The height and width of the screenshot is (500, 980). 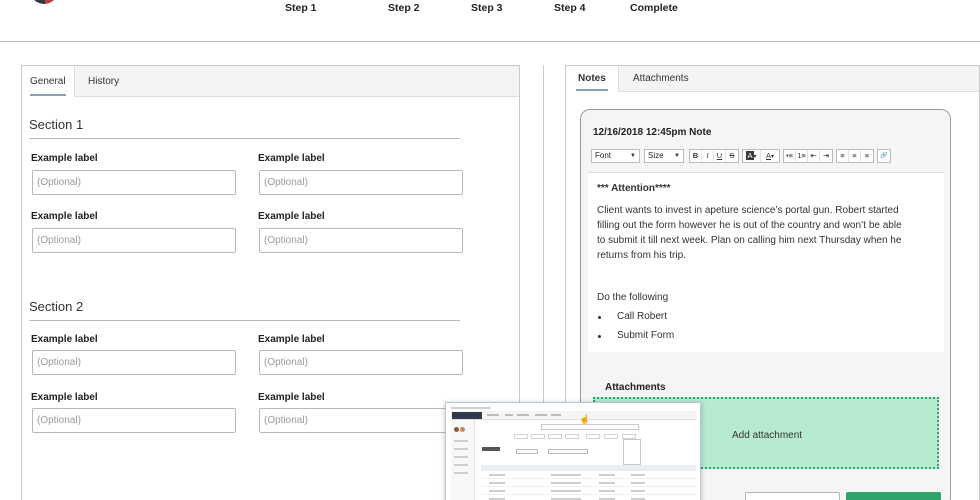 What do you see at coordinates (588, 468) in the screenshot?
I see `thumbnail-table-header` at bounding box center [588, 468].